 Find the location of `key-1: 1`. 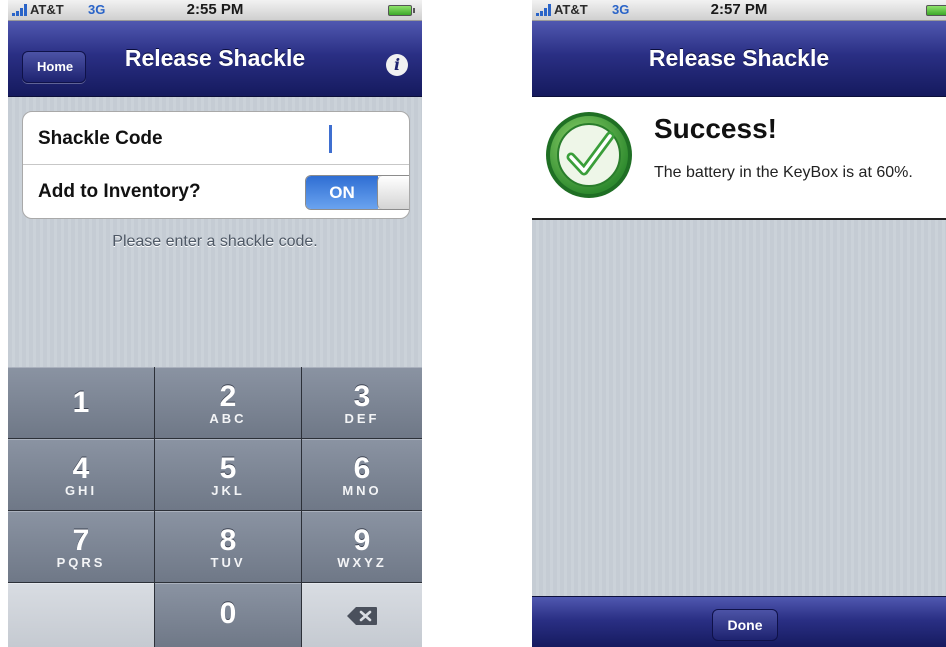

key-1: 1 is located at coordinates (81, 402).